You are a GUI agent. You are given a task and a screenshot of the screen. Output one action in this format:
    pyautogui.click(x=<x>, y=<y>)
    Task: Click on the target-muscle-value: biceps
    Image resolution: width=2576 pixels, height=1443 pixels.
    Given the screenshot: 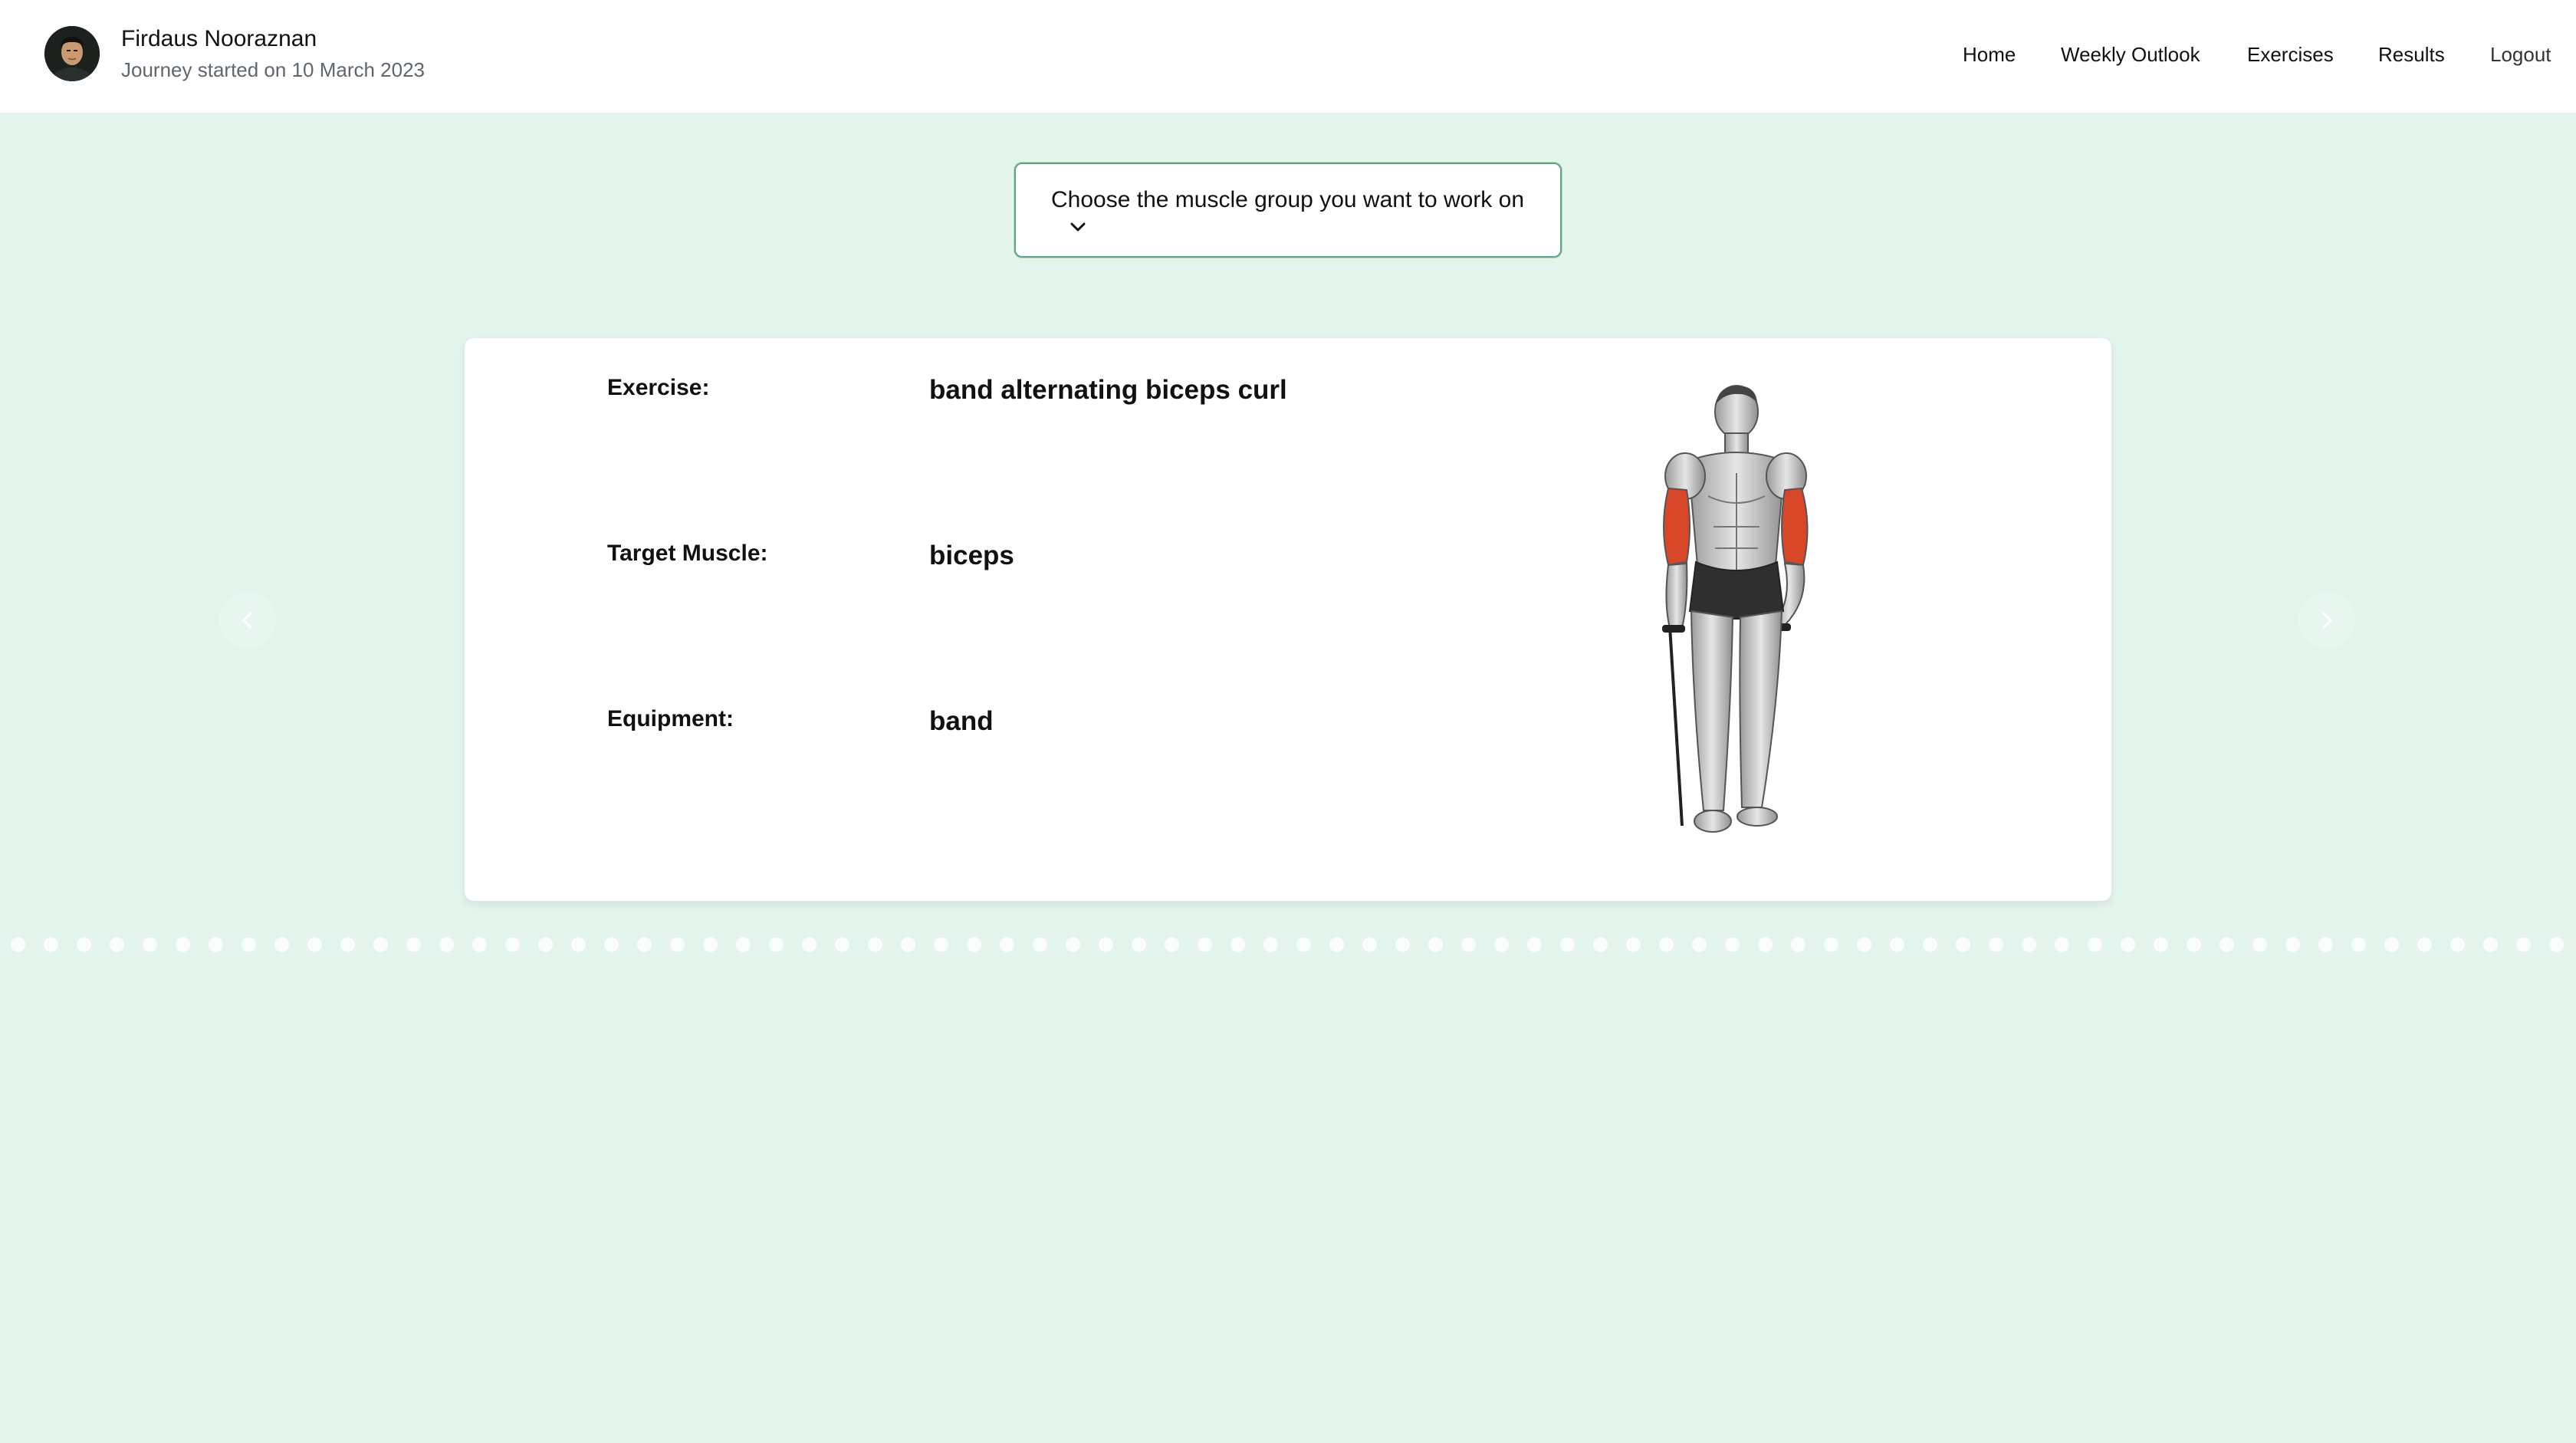 What is the action you would take?
    pyautogui.click(x=972, y=555)
    